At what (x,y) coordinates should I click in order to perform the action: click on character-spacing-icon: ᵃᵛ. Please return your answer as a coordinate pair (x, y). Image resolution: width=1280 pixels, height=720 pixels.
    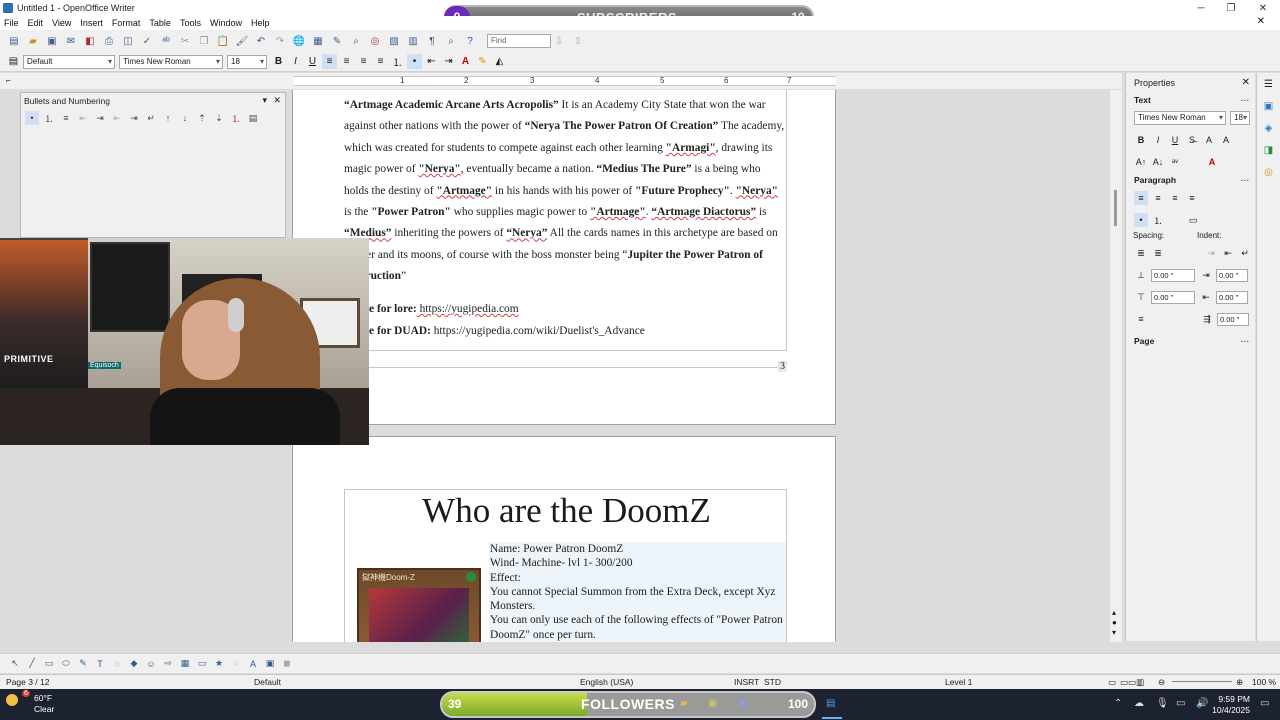
    Looking at the image, I should click on (1175, 162).